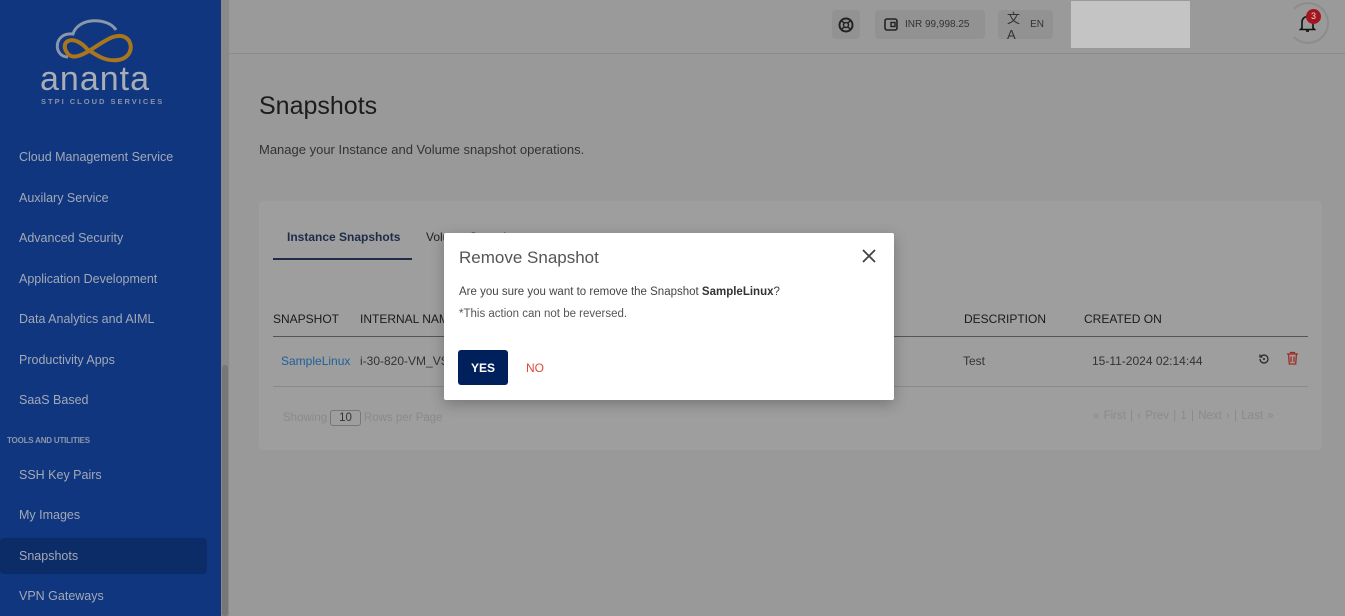 Image resolution: width=1345 pixels, height=616 pixels. I want to click on trash-icon, so click(1292, 358).